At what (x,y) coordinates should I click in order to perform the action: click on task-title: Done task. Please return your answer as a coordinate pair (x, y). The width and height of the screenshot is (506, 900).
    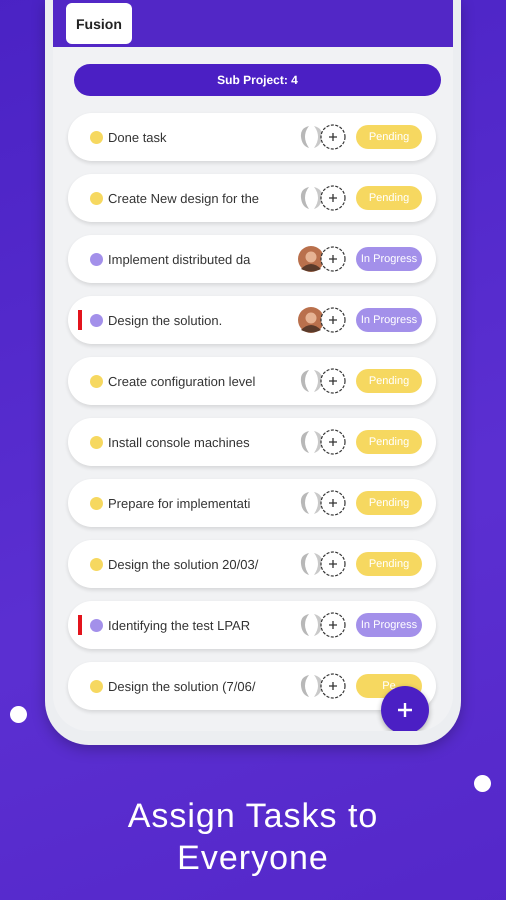
    Looking at the image, I should click on (138, 137).